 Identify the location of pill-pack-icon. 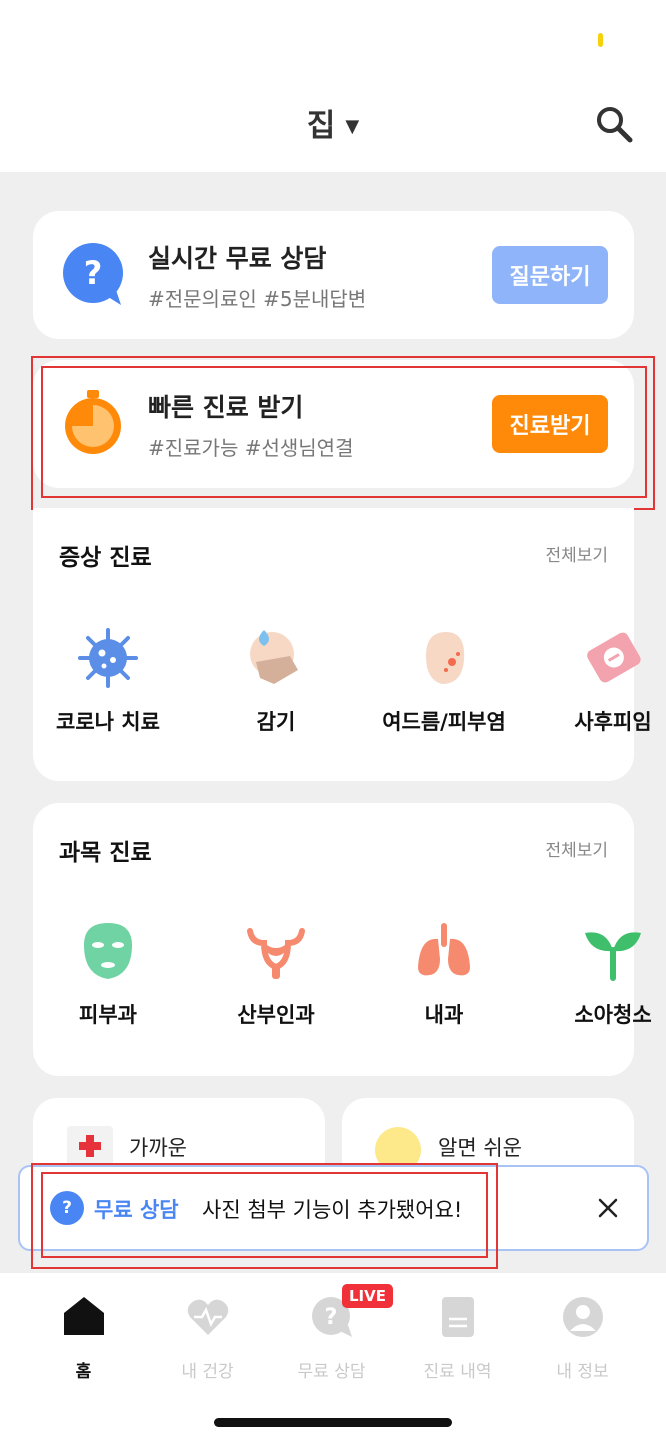
(614, 657).